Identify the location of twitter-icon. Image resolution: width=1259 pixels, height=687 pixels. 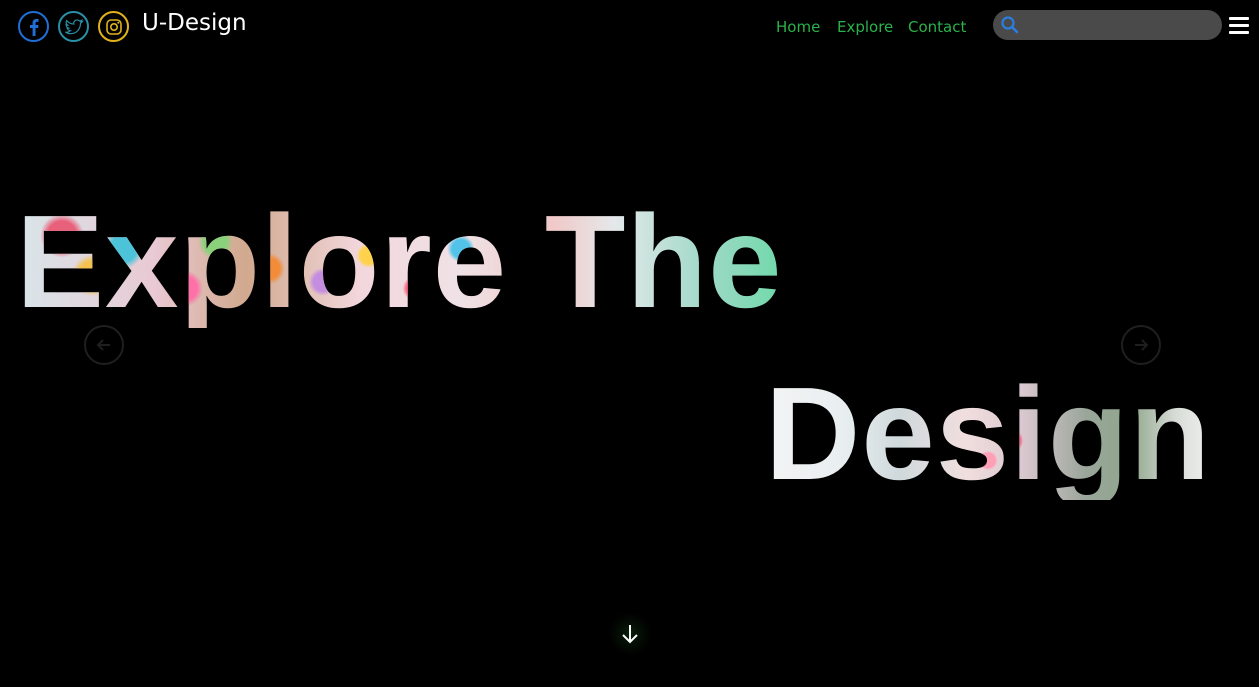
(74, 26).